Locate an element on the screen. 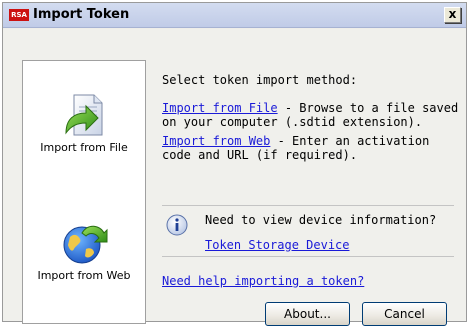  select-method-heading: Select token import method: is located at coordinates (260, 80).